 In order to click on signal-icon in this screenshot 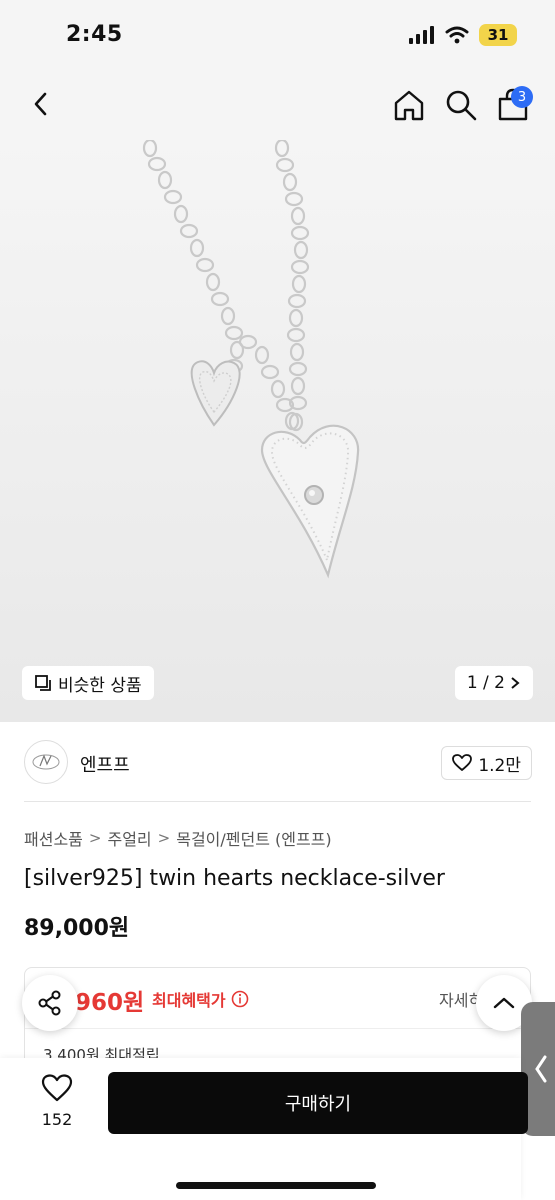, I will do `click(421, 35)`.